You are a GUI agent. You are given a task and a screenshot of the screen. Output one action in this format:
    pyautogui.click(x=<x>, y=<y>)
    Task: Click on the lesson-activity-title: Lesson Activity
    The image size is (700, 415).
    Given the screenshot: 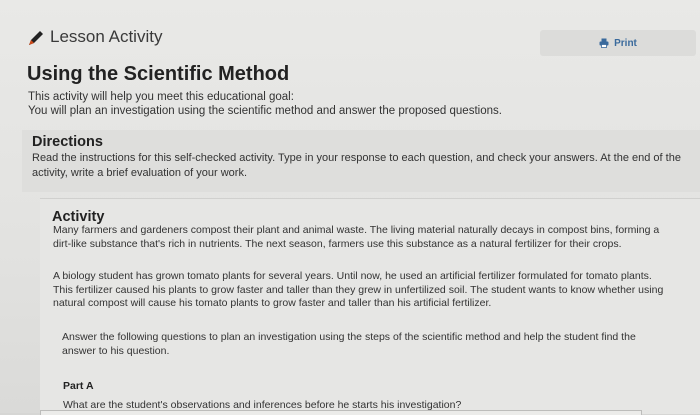 What is the action you would take?
    pyautogui.click(x=106, y=36)
    